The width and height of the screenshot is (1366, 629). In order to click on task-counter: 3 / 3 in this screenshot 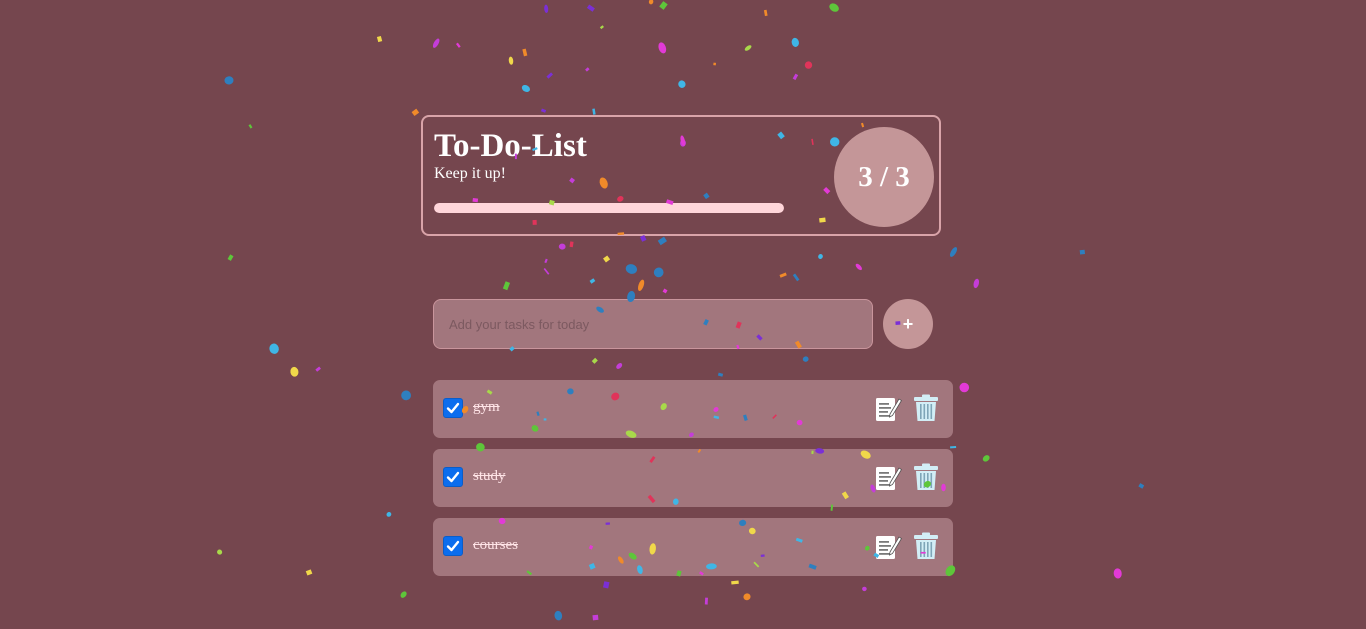, I will do `click(884, 177)`.